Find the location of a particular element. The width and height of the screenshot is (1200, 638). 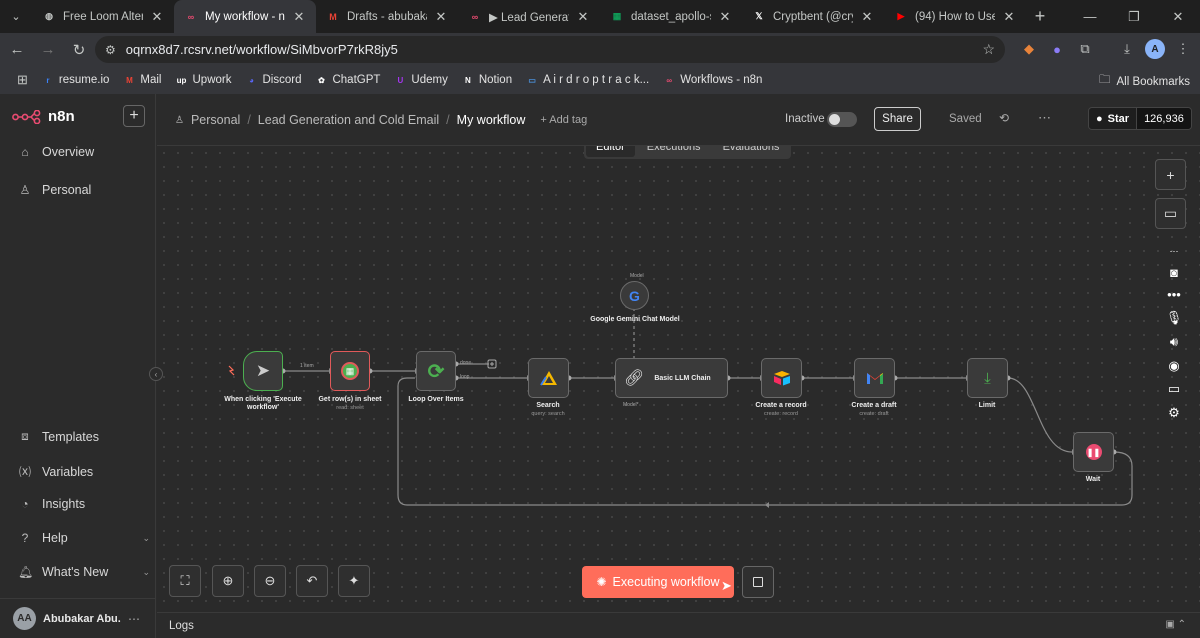

extension-icon: ● is located at coordinates (1057, 49).